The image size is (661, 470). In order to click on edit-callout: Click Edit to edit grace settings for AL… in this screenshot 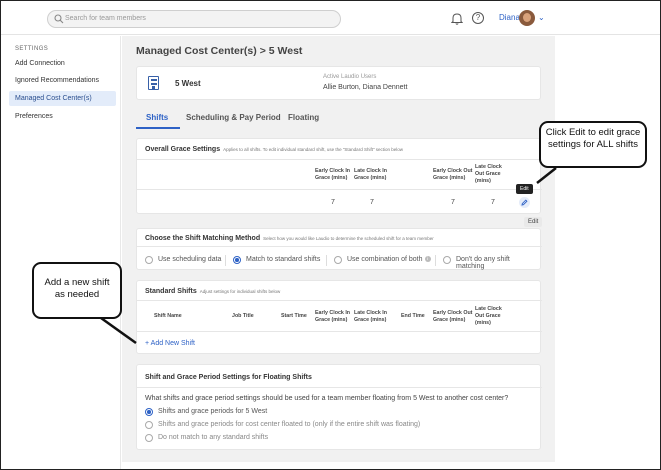, I will do `click(593, 144)`.